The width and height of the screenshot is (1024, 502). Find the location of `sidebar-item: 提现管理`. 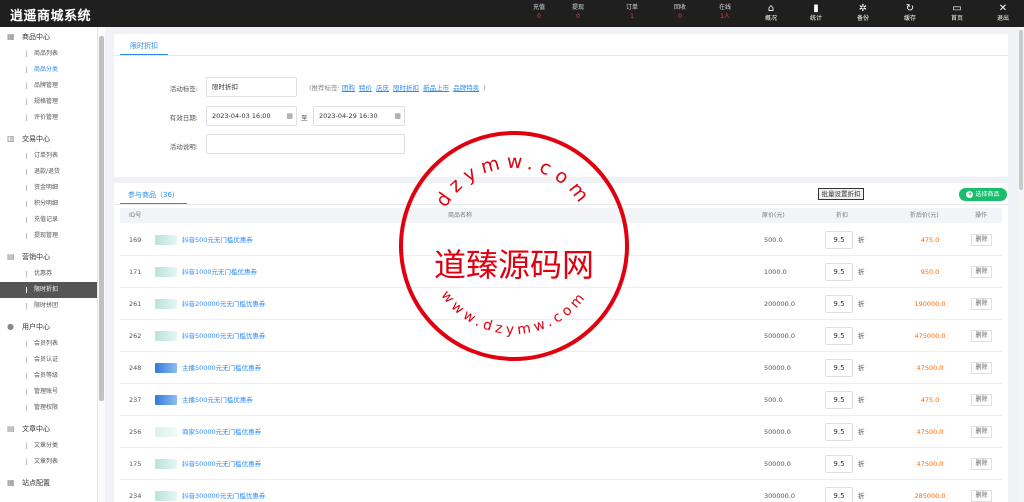

sidebar-item: 提现管理 is located at coordinates (48, 236).